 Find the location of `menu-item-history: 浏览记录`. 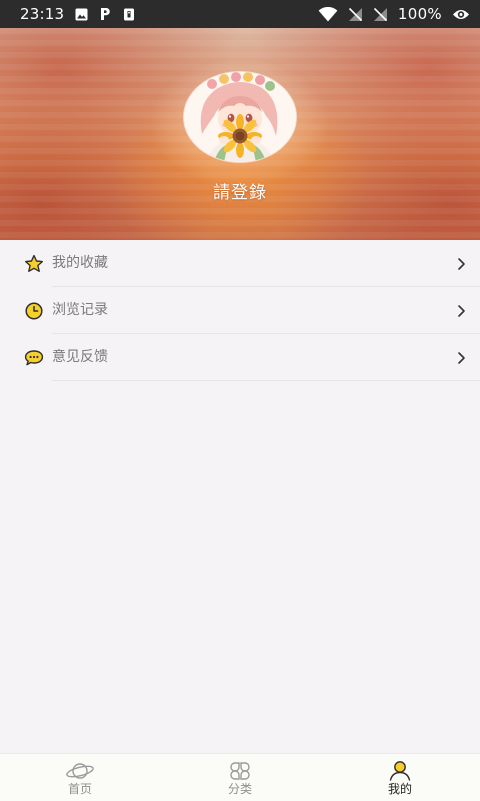

menu-item-history: 浏览记录 is located at coordinates (240, 310).